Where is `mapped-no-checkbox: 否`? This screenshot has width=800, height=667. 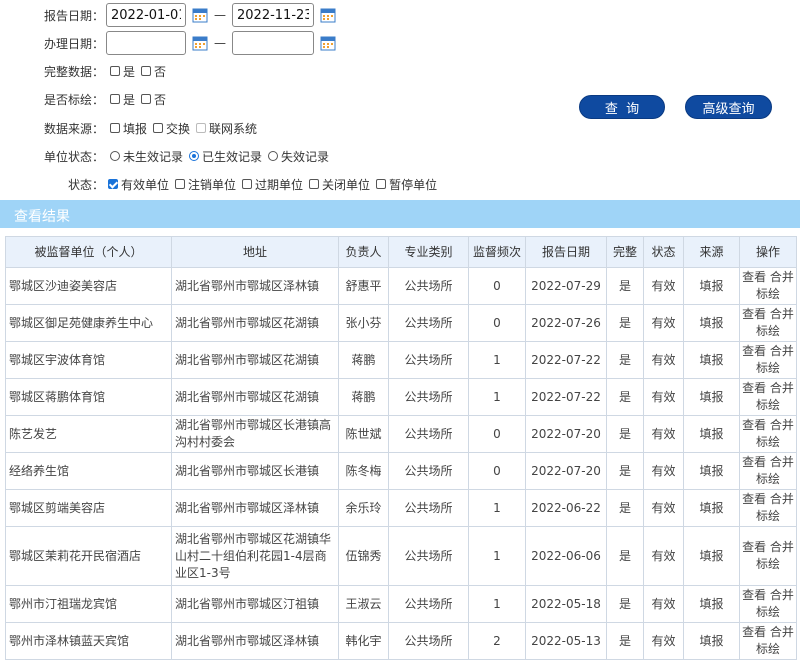
mapped-no-checkbox: 否 is located at coordinates (153, 99).